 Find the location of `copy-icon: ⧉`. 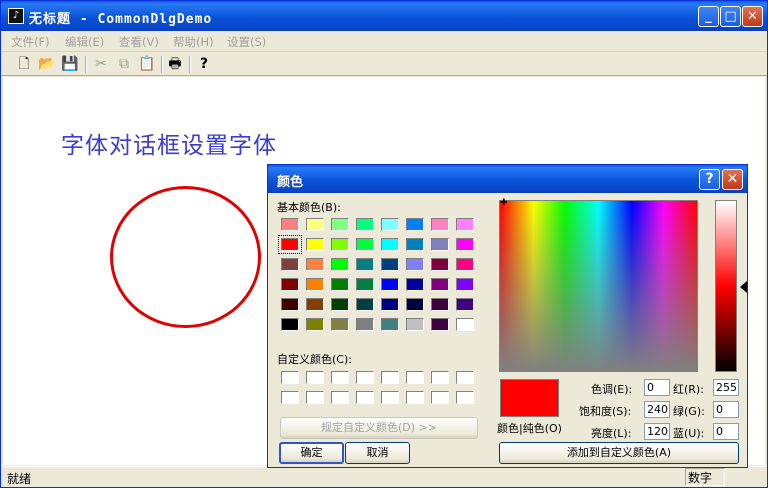

copy-icon: ⧉ is located at coordinates (124, 64).